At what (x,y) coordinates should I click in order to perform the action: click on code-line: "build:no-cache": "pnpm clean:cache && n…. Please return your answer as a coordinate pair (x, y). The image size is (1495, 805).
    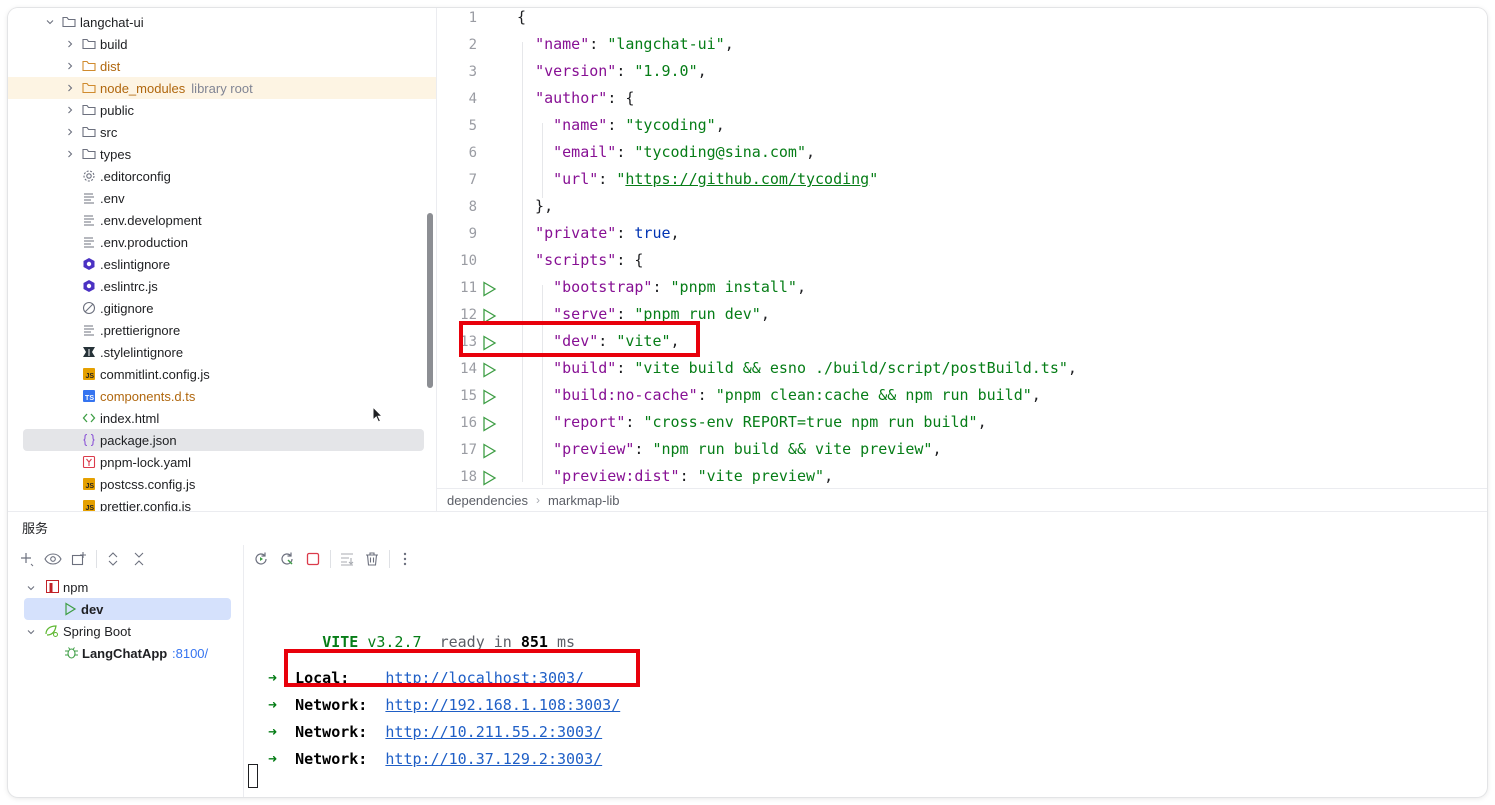
    Looking at the image, I should click on (779, 395).